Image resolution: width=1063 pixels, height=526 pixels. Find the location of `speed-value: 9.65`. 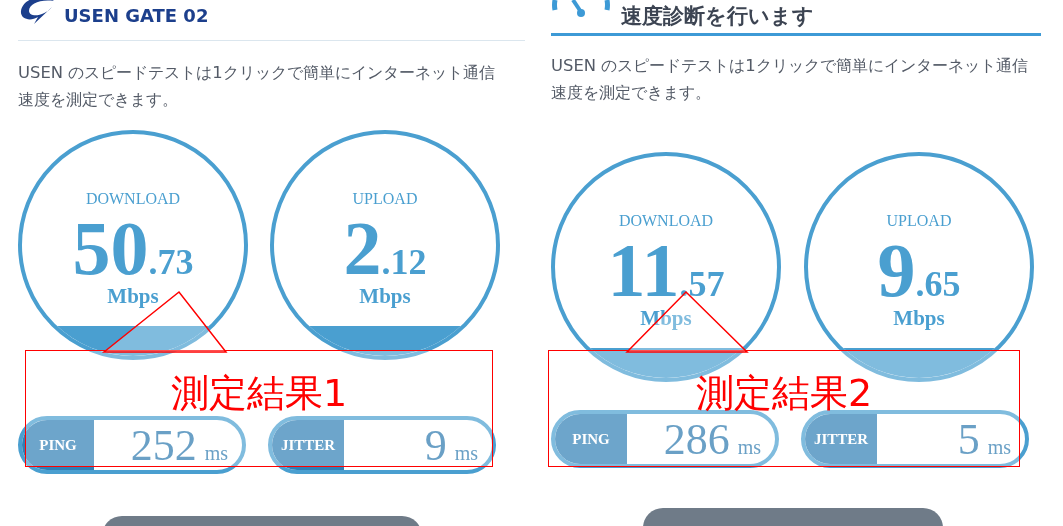

speed-value: 9.65 is located at coordinates (919, 270).